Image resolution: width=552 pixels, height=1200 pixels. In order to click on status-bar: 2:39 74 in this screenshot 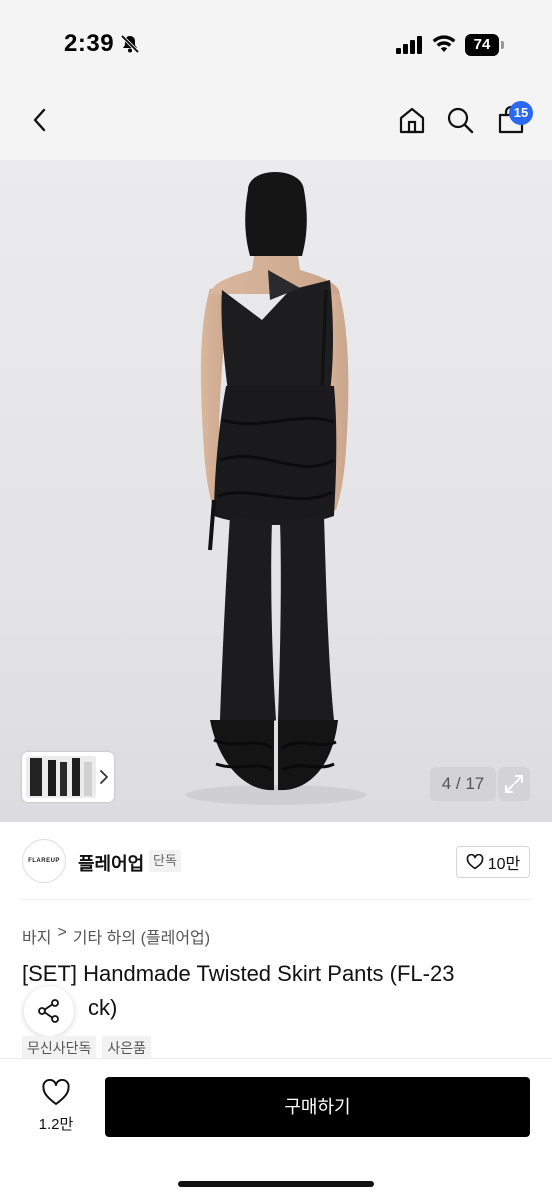, I will do `click(276, 43)`.